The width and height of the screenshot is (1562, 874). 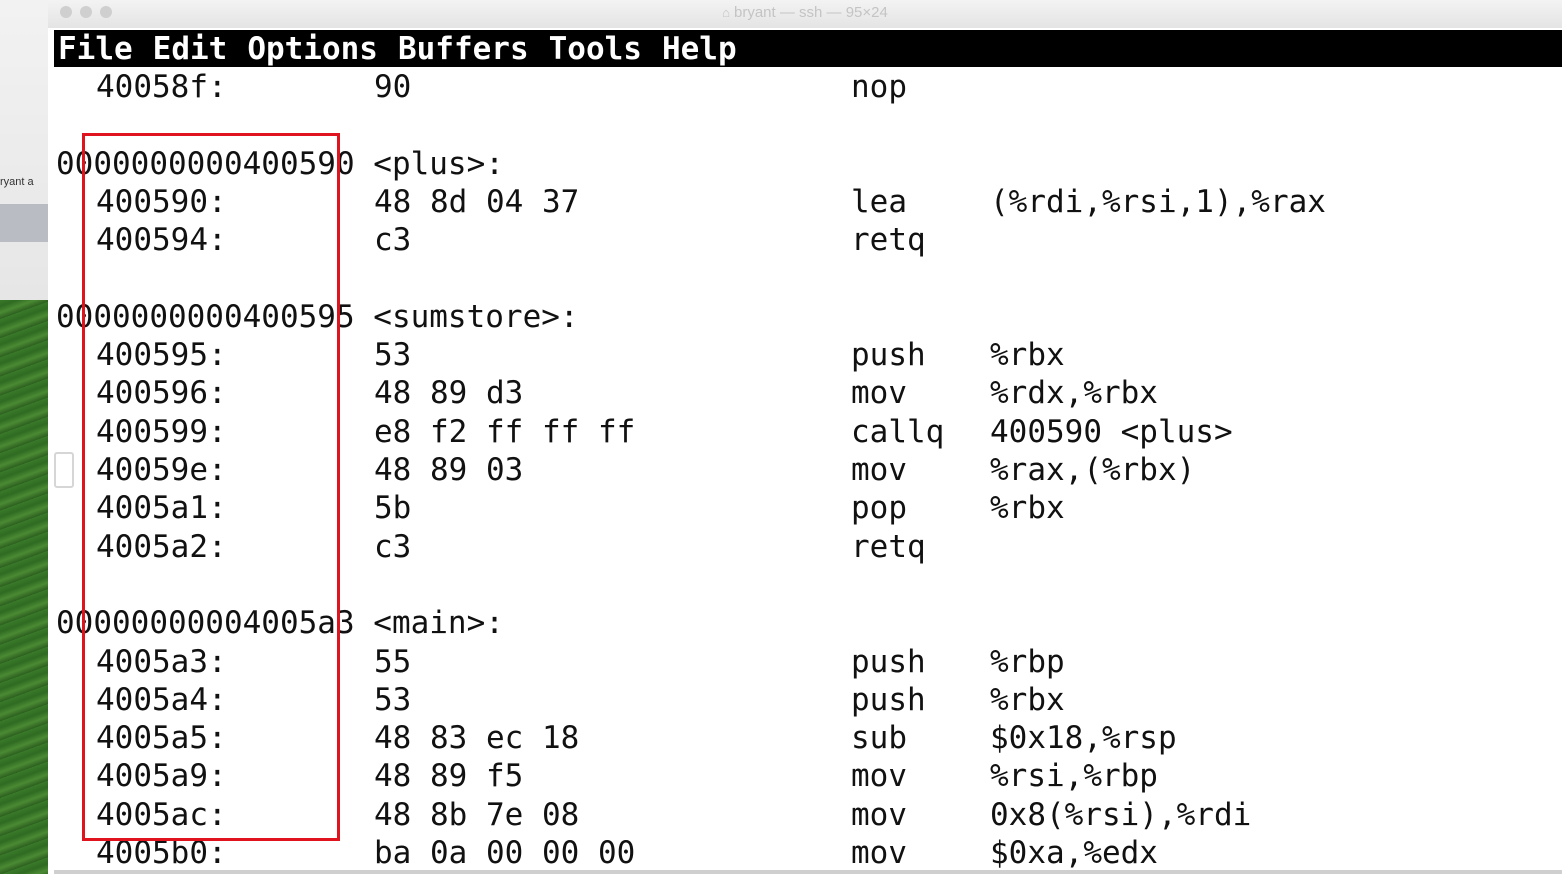 I want to click on instruction-bytes: ba 0a 00 00 00, so click(x=505, y=853).